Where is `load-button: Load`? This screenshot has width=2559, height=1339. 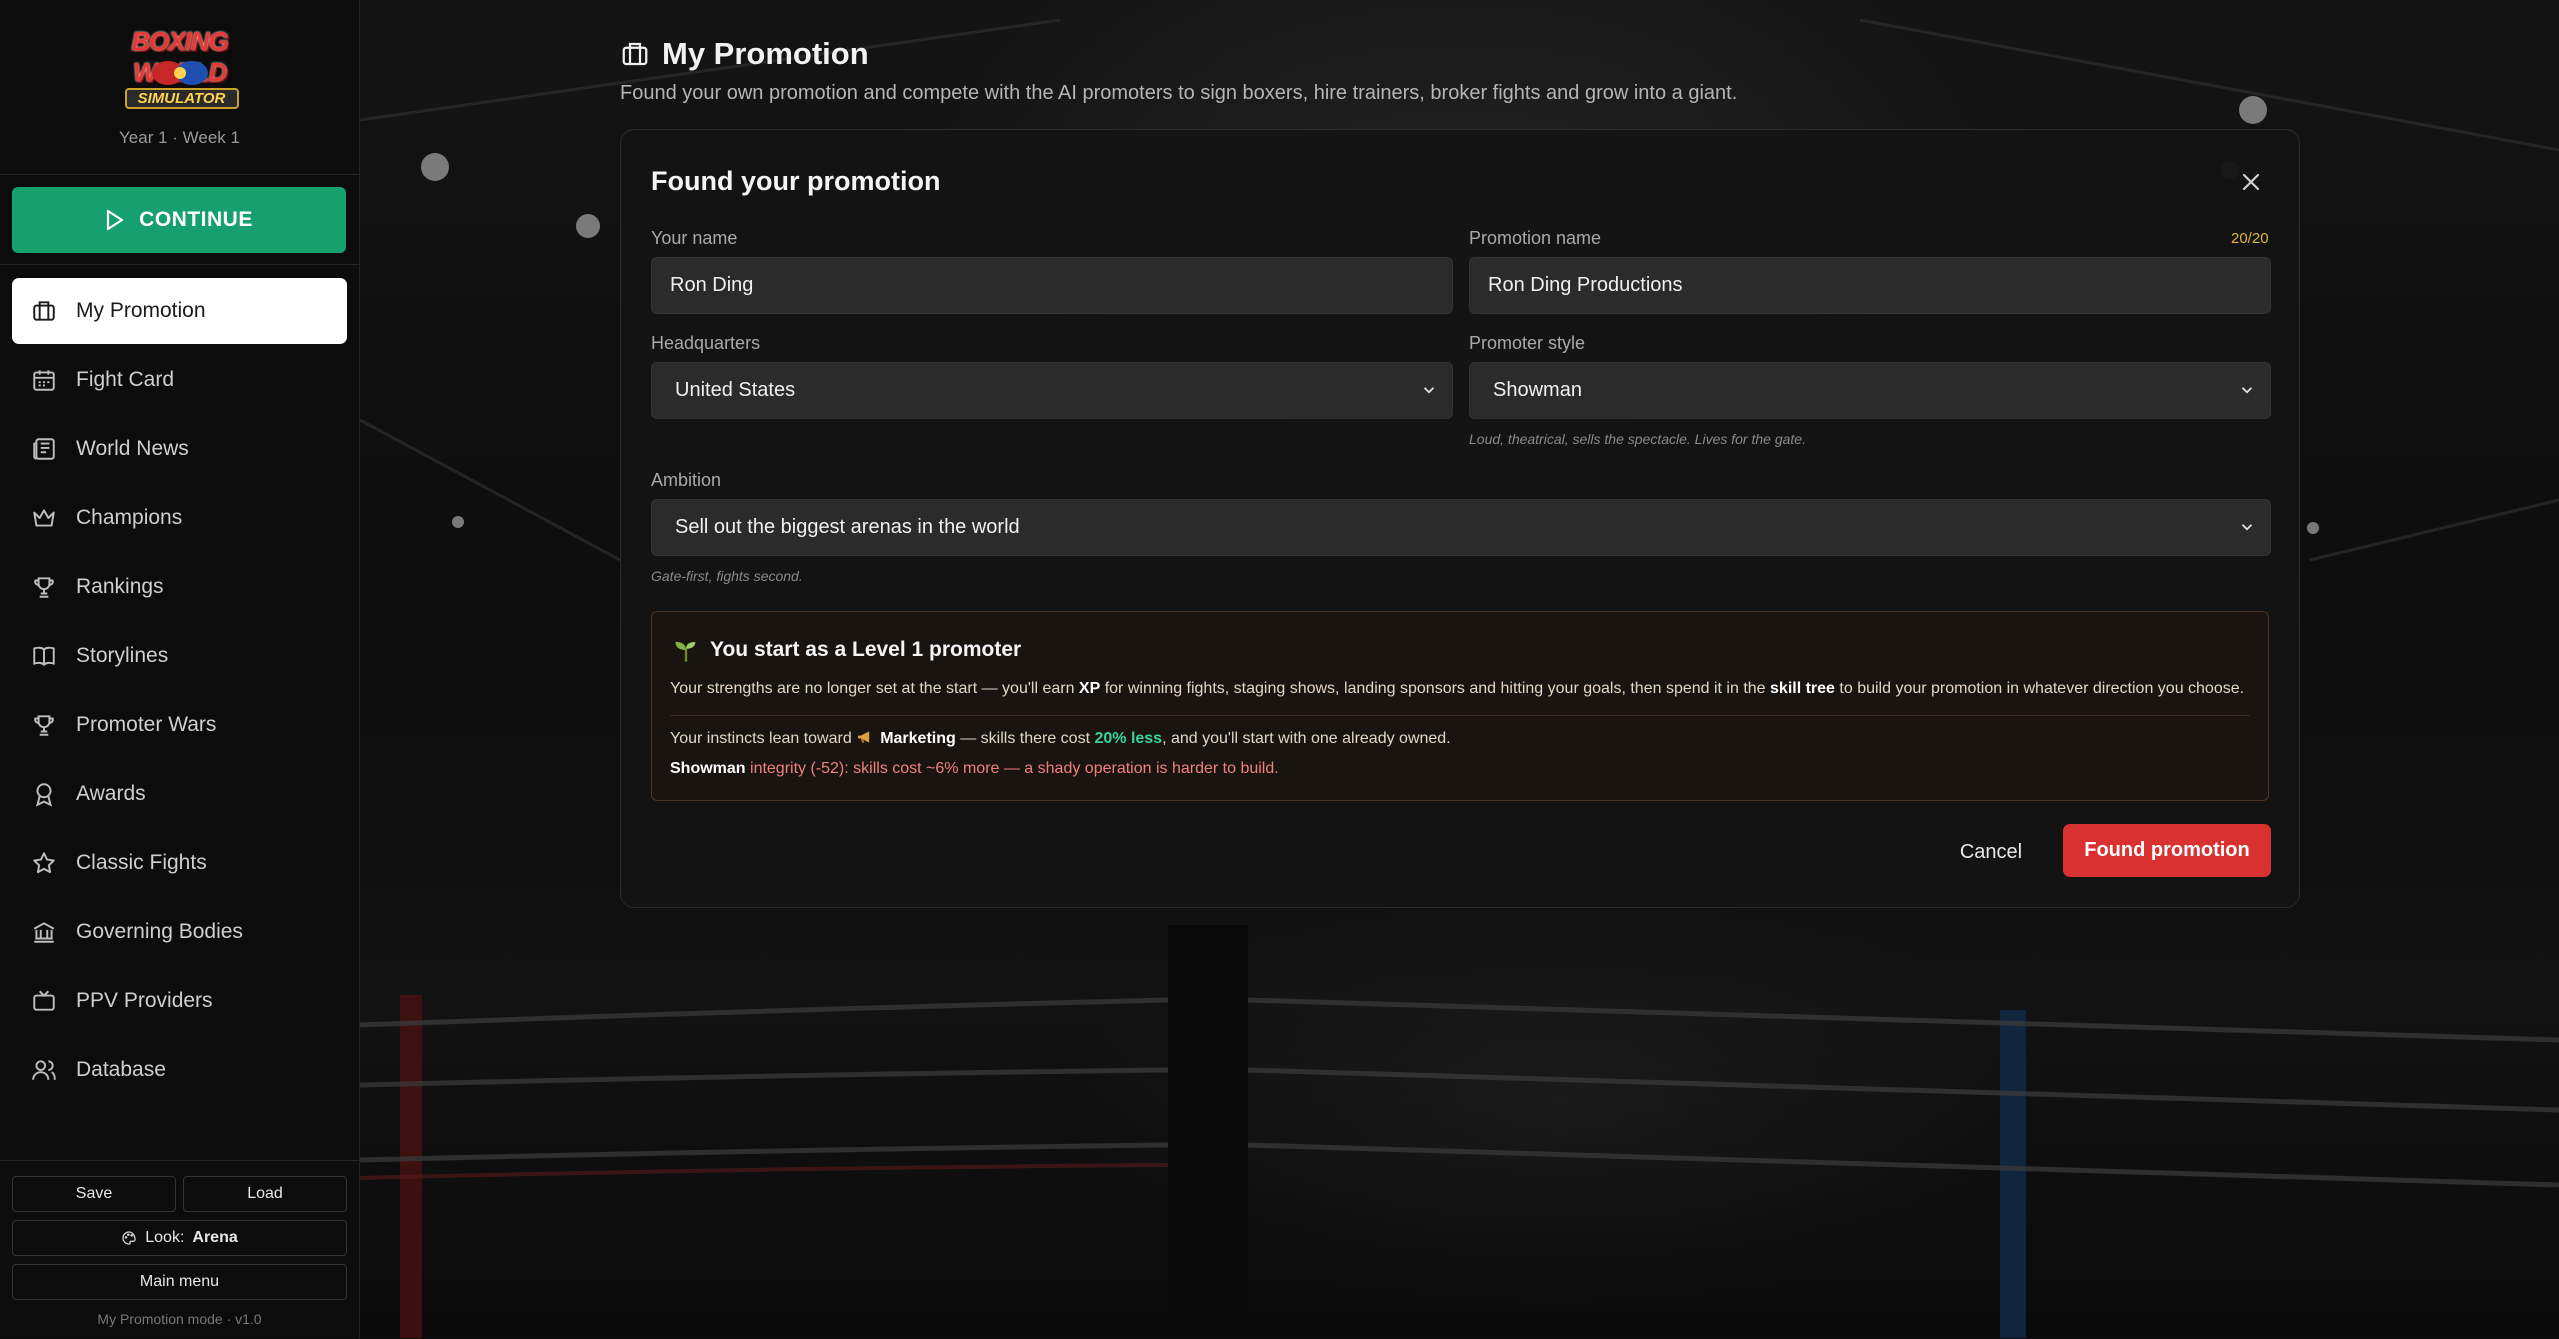
load-button: Load is located at coordinates (265, 1194).